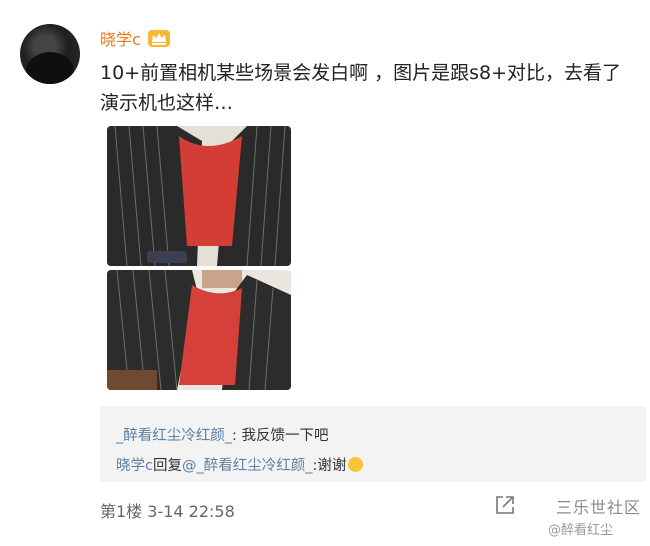 The width and height of the screenshot is (650, 546). What do you see at coordinates (50, 54) in the screenshot?
I see `avatar` at bounding box center [50, 54].